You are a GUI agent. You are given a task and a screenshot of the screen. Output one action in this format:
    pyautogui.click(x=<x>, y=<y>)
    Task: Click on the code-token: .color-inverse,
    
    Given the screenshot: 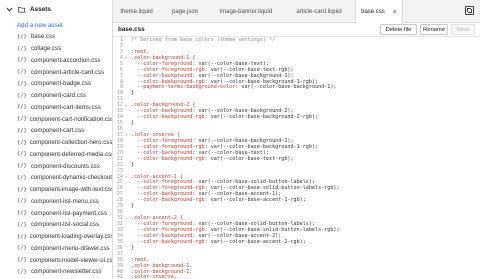 What is the action you would take?
    pyautogui.click(x=154, y=276)
    